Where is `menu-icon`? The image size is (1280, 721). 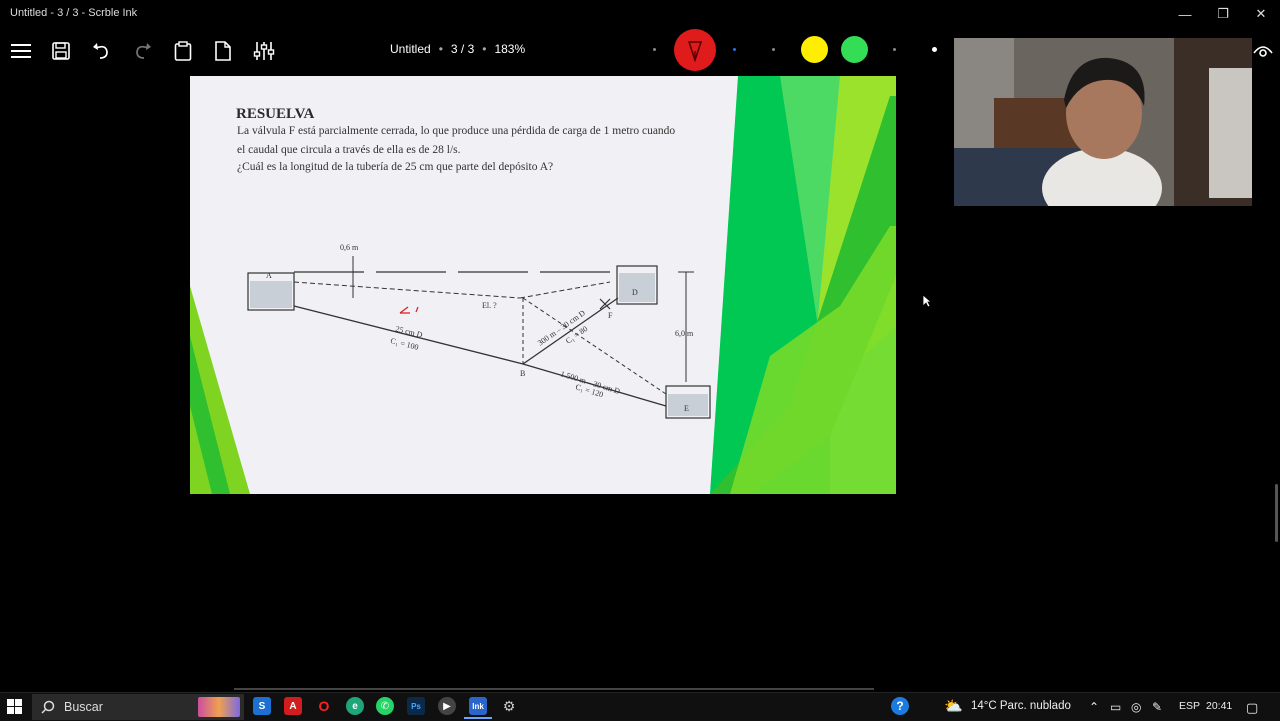
menu-icon is located at coordinates (21, 51).